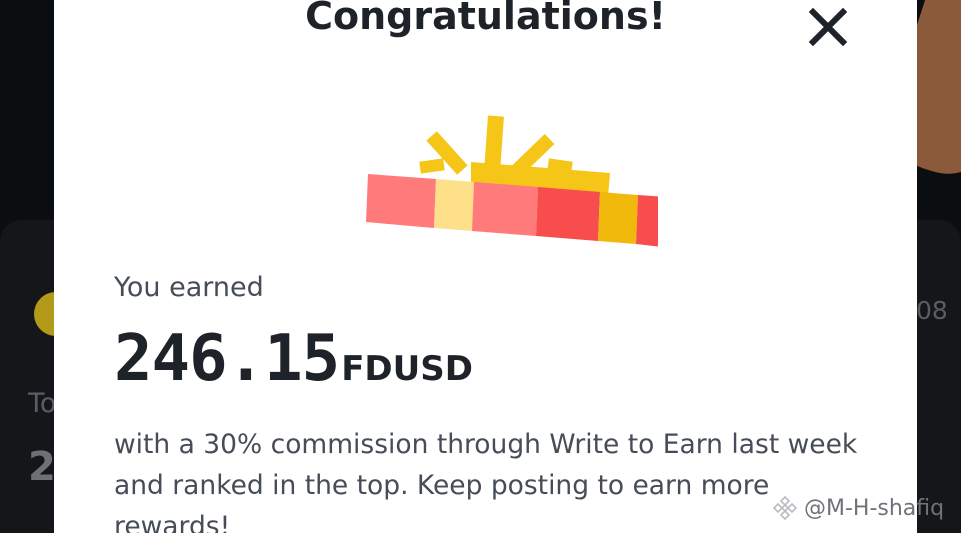  I want to click on close-button, so click(828, 27).